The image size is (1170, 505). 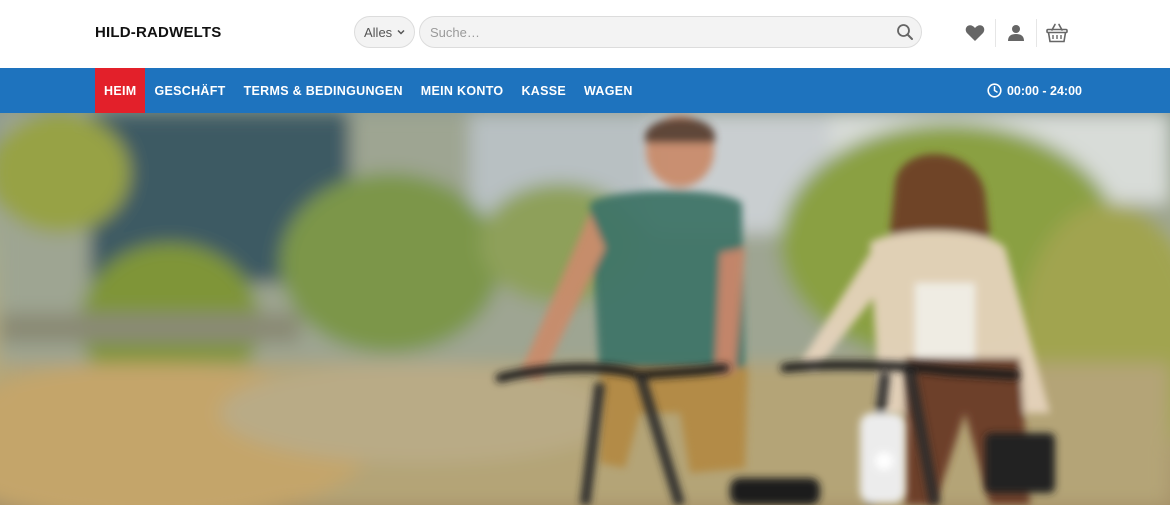 I want to click on chevron-down-icon, so click(x=401, y=32).